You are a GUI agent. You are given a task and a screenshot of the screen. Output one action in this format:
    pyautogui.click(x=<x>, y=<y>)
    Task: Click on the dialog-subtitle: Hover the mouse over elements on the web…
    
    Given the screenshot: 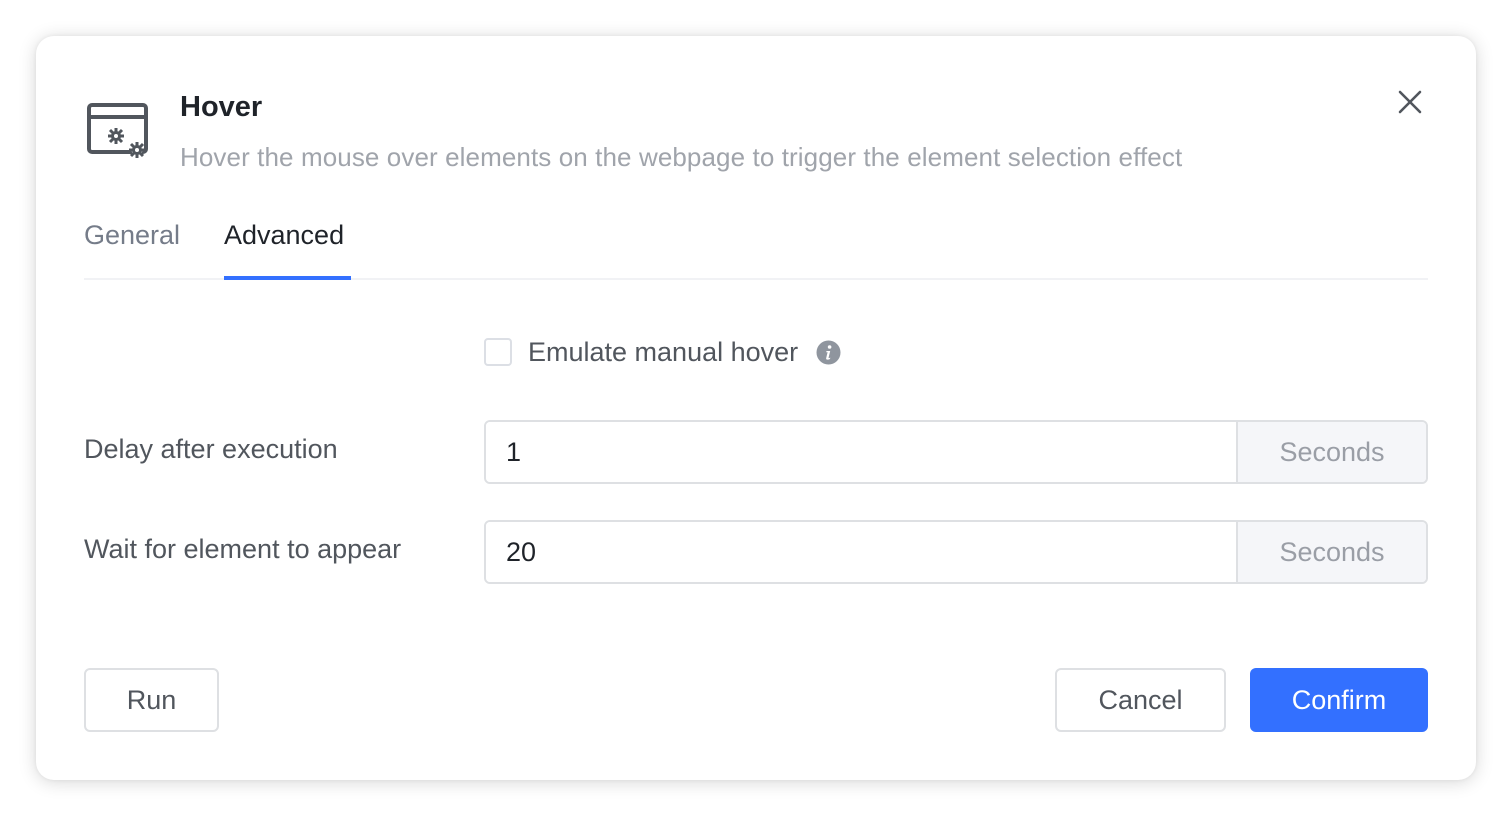 What is the action you would take?
    pyautogui.click(x=681, y=157)
    